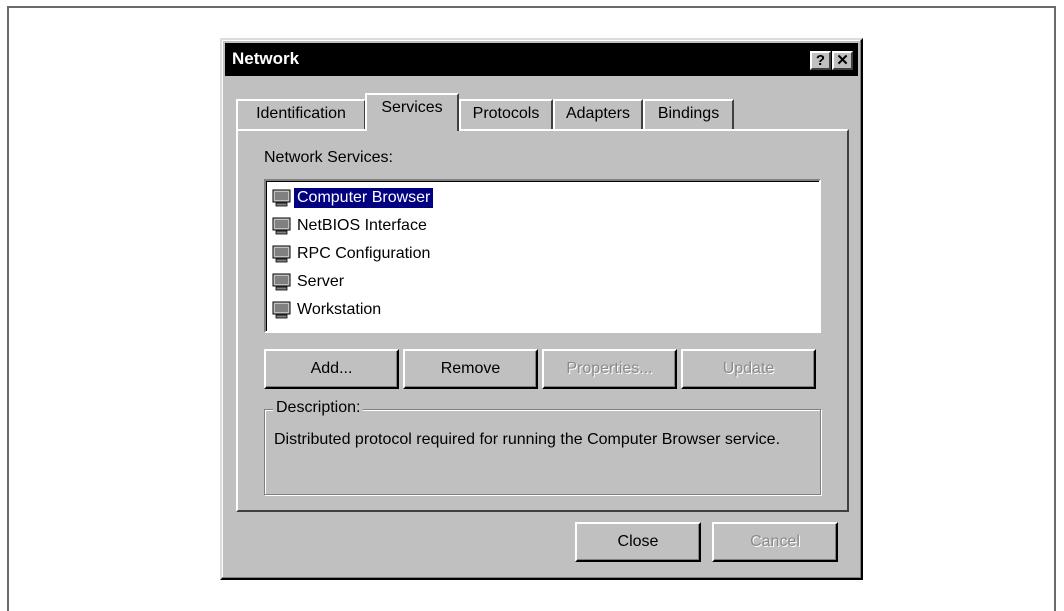 This screenshot has height=611, width=1064. I want to click on help-button: ?, so click(820, 60).